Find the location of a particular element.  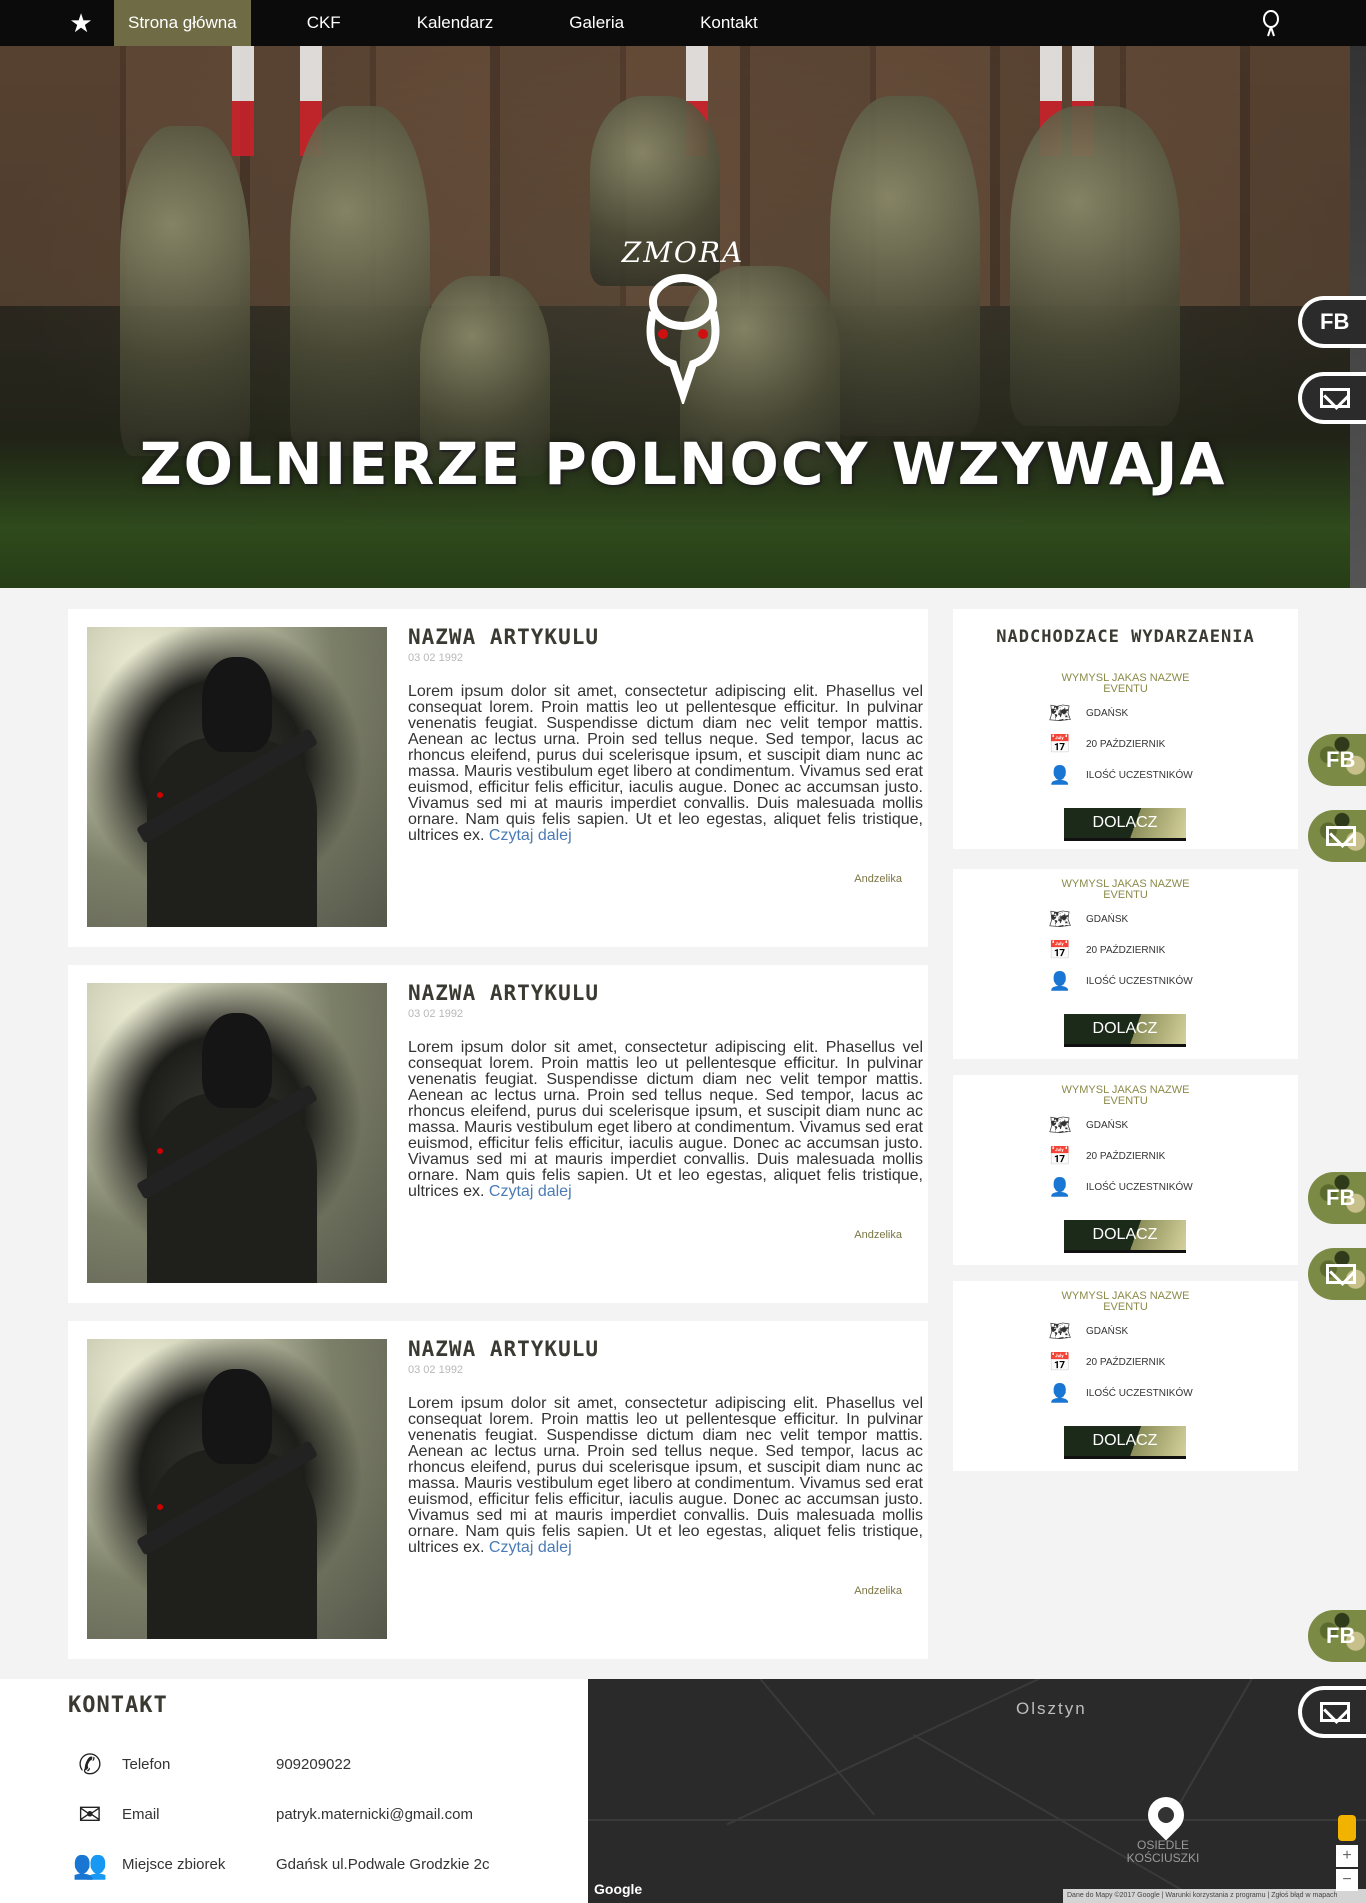

emblem-skull-icon is located at coordinates (683, 339).